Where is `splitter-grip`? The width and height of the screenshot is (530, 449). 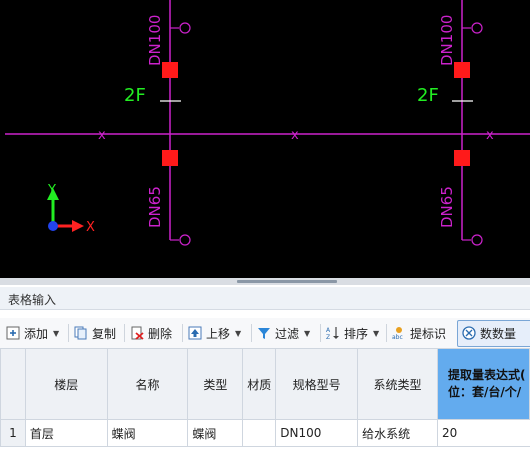
splitter-grip is located at coordinates (287, 281).